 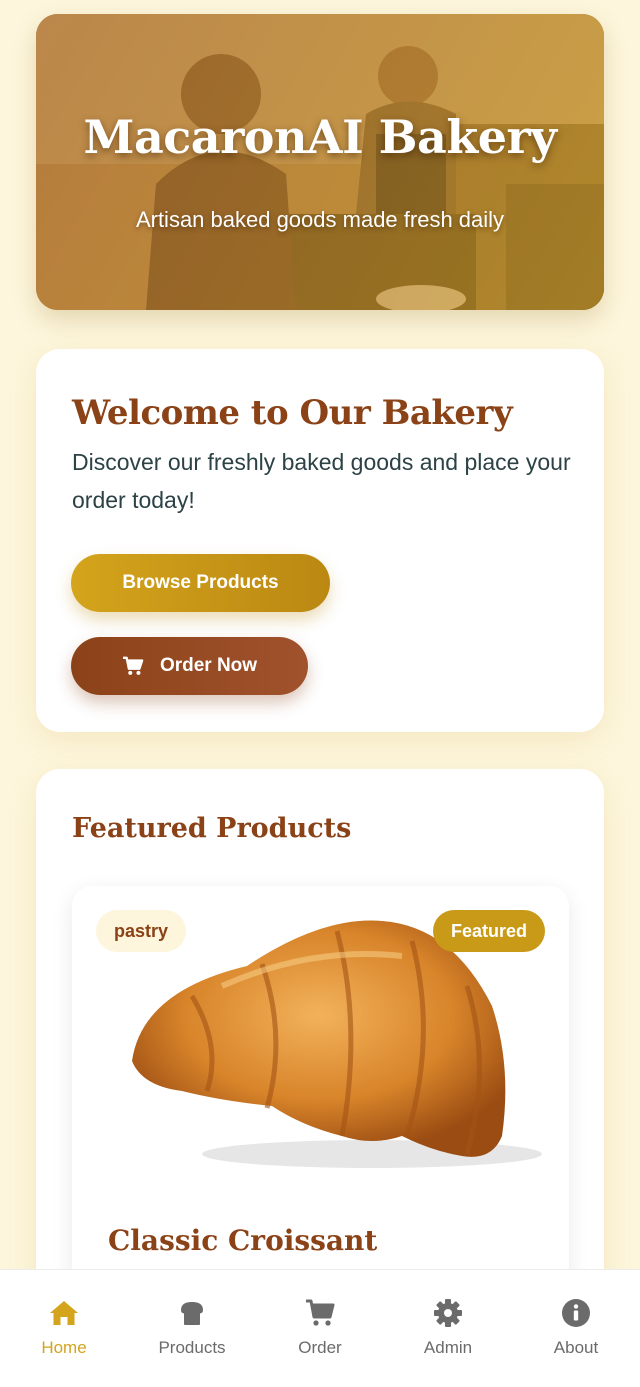 What do you see at coordinates (208, 665) in the screenshot?
I see `order-now-label: Order Now` at bounding box center [208, 665].